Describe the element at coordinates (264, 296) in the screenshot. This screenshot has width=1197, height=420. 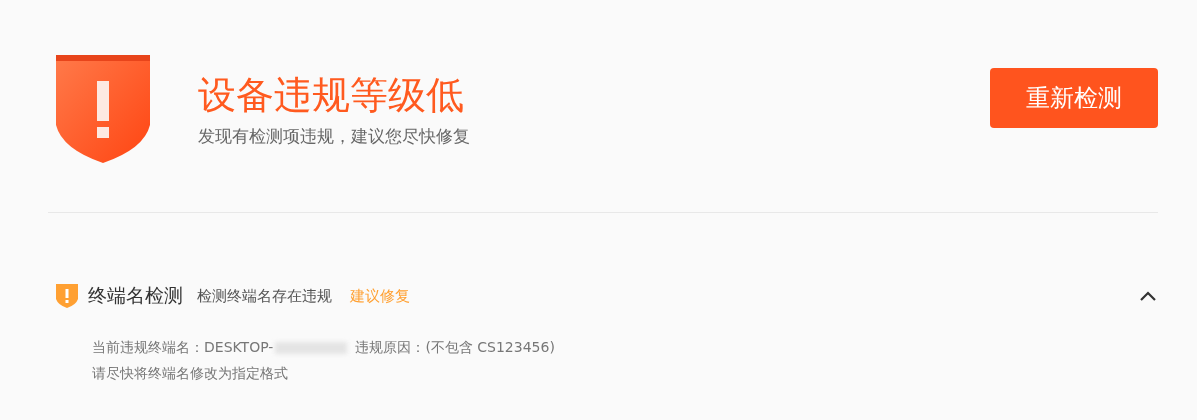
I see `check-description: 检测终端名存在违规` at that location.